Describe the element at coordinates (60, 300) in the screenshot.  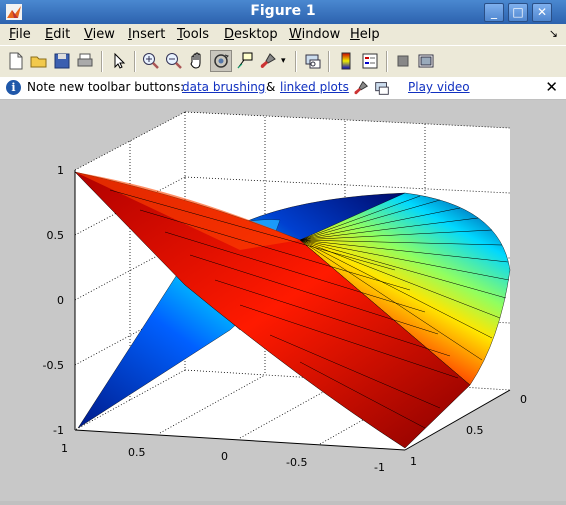
I see `z-tick-label: 0` at that location.